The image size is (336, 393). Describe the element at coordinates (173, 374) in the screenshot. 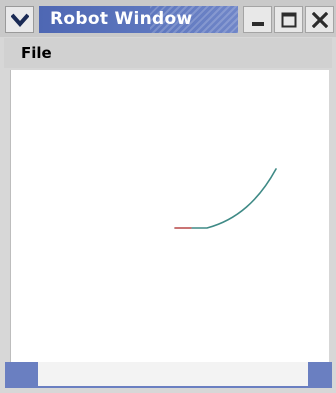

I see `window-resize-handle` at that location.